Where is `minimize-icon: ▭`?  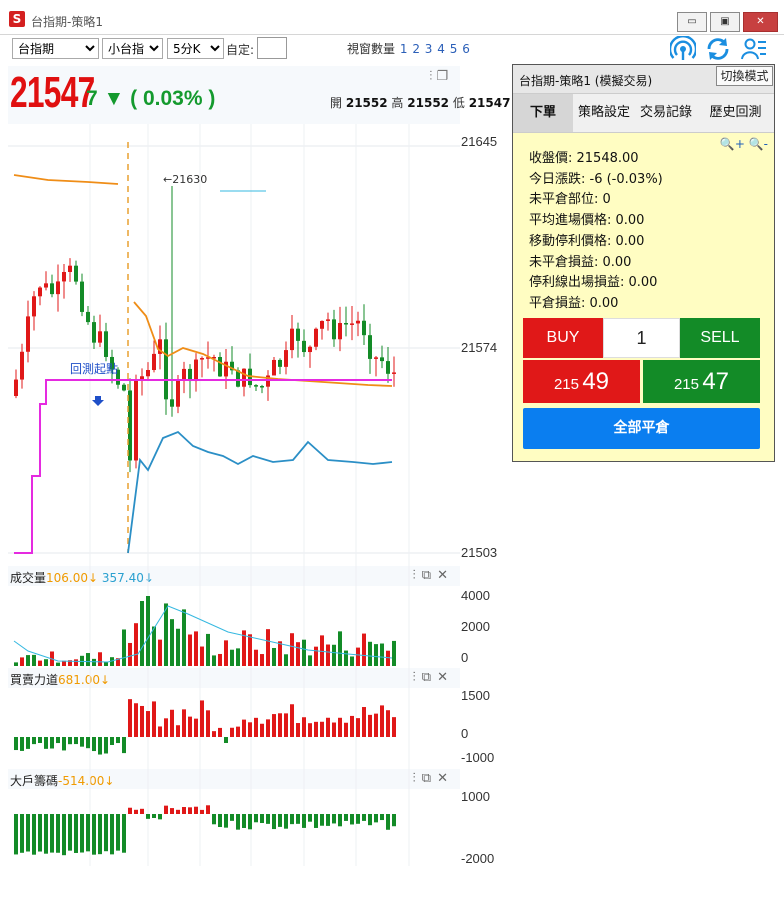 minimize-icon: ▭ is located at coordinates (692, 21).